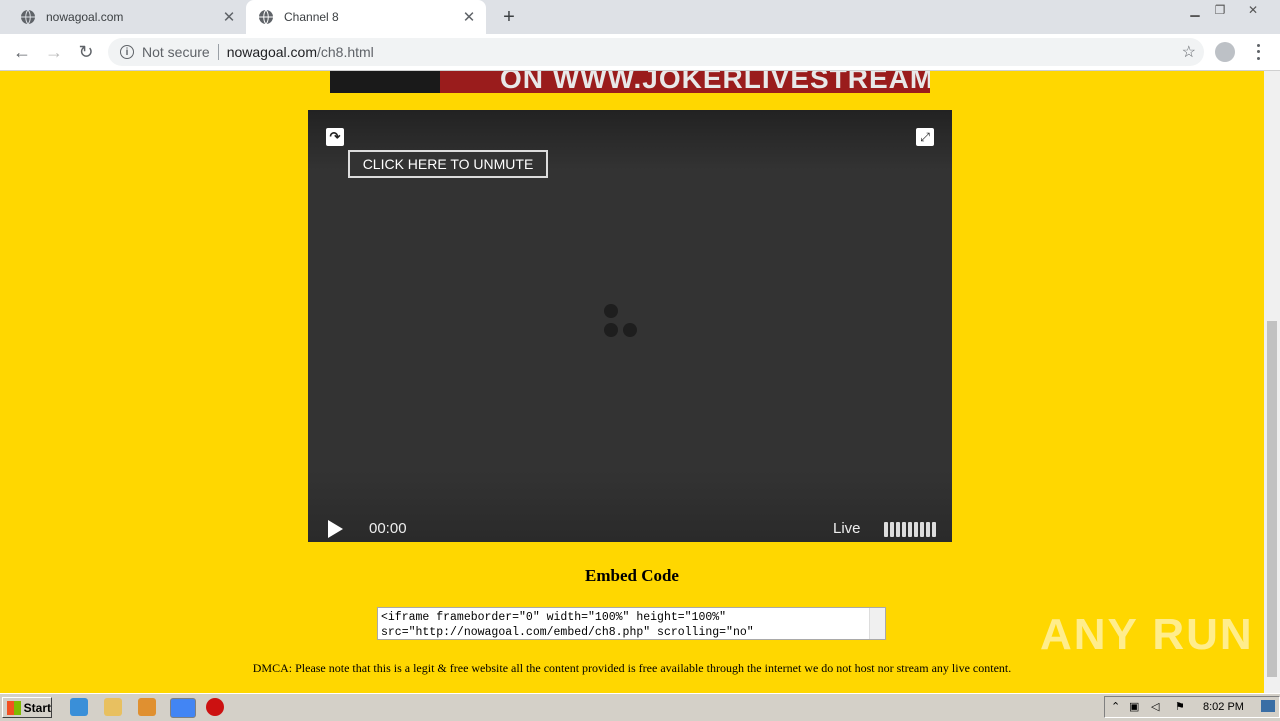 This screenshot has width=1280, height=721. I want to click on start-label: Start, so click(37, 707).